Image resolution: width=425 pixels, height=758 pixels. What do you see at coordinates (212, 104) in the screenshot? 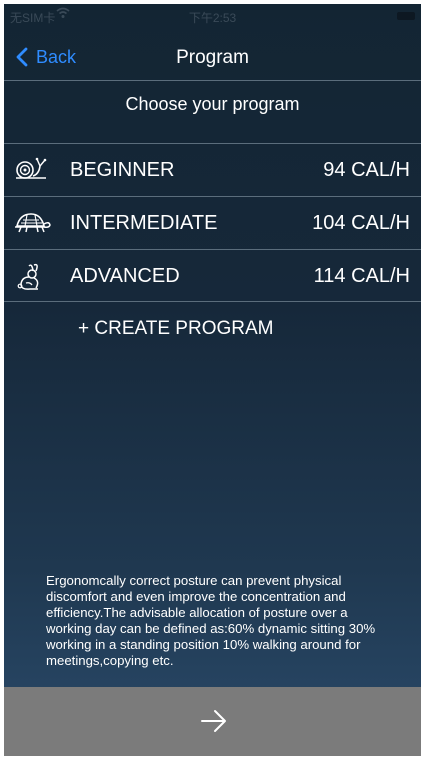
I see `section-subtitle: Choose your program` at bounding box center [212, 104].